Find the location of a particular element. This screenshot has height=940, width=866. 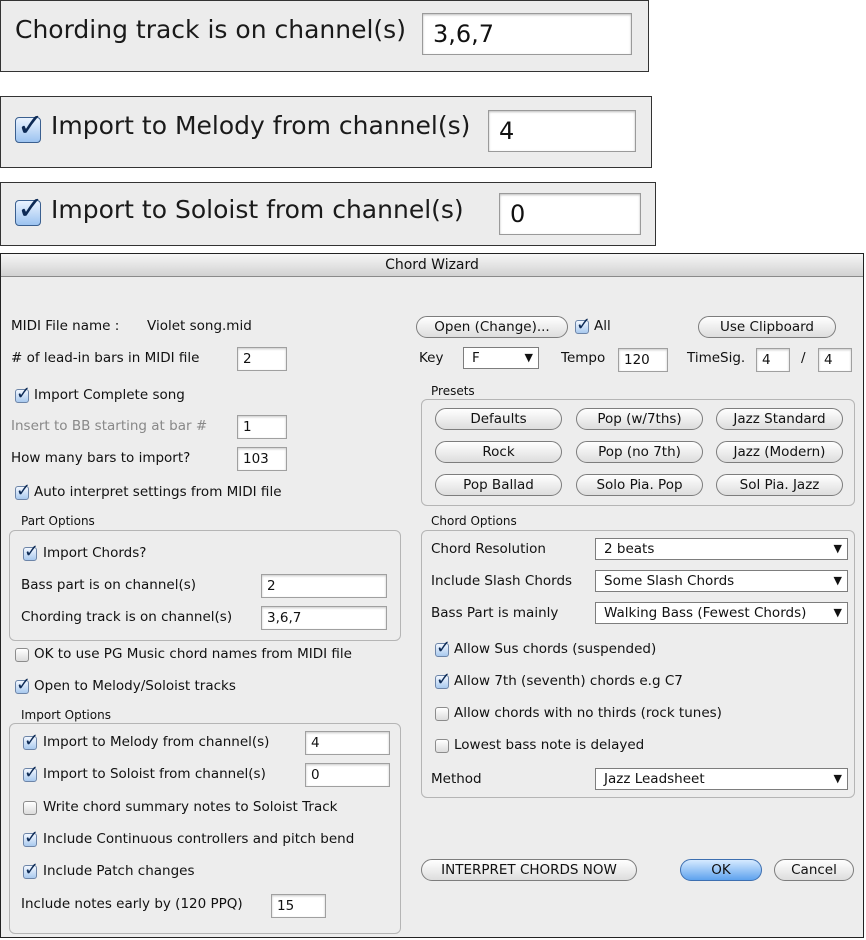

zoom-chording-field: 3,6,7 is located at coordinates (527, 34).